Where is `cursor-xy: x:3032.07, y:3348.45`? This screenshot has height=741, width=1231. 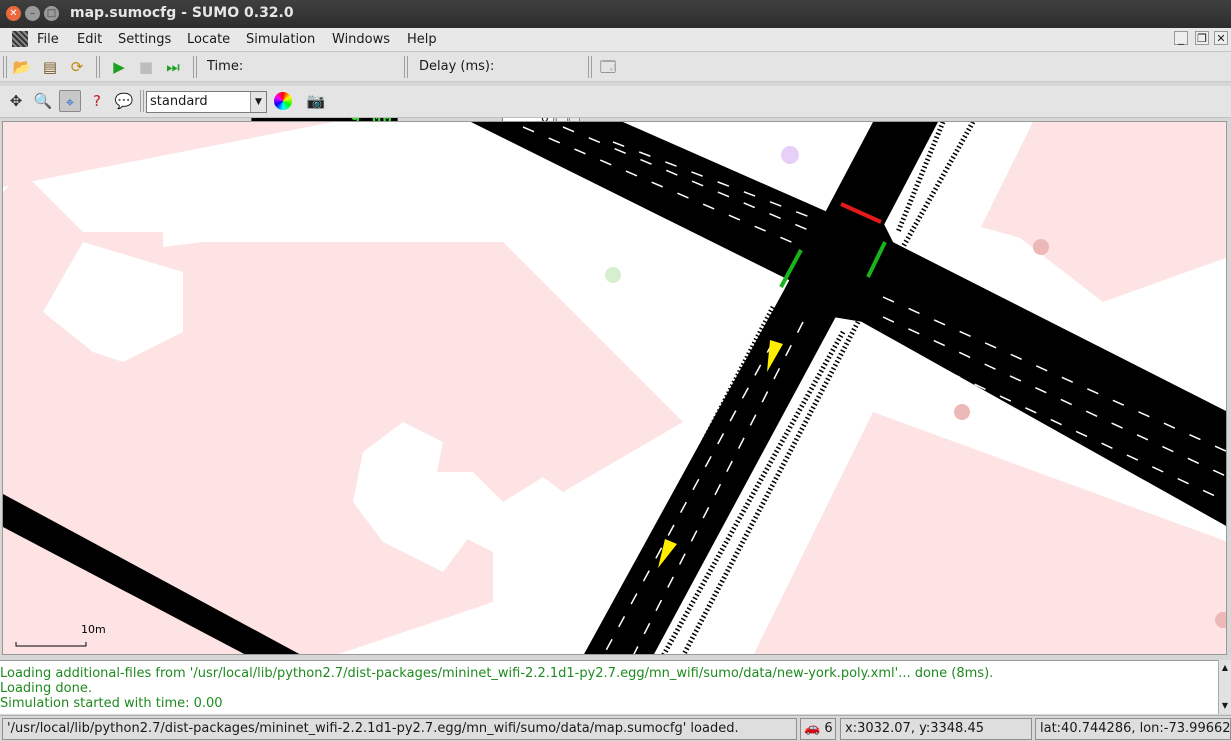
cursor-xy: x:3032.07, y:3348.45 is located at coordinates (936, 729).